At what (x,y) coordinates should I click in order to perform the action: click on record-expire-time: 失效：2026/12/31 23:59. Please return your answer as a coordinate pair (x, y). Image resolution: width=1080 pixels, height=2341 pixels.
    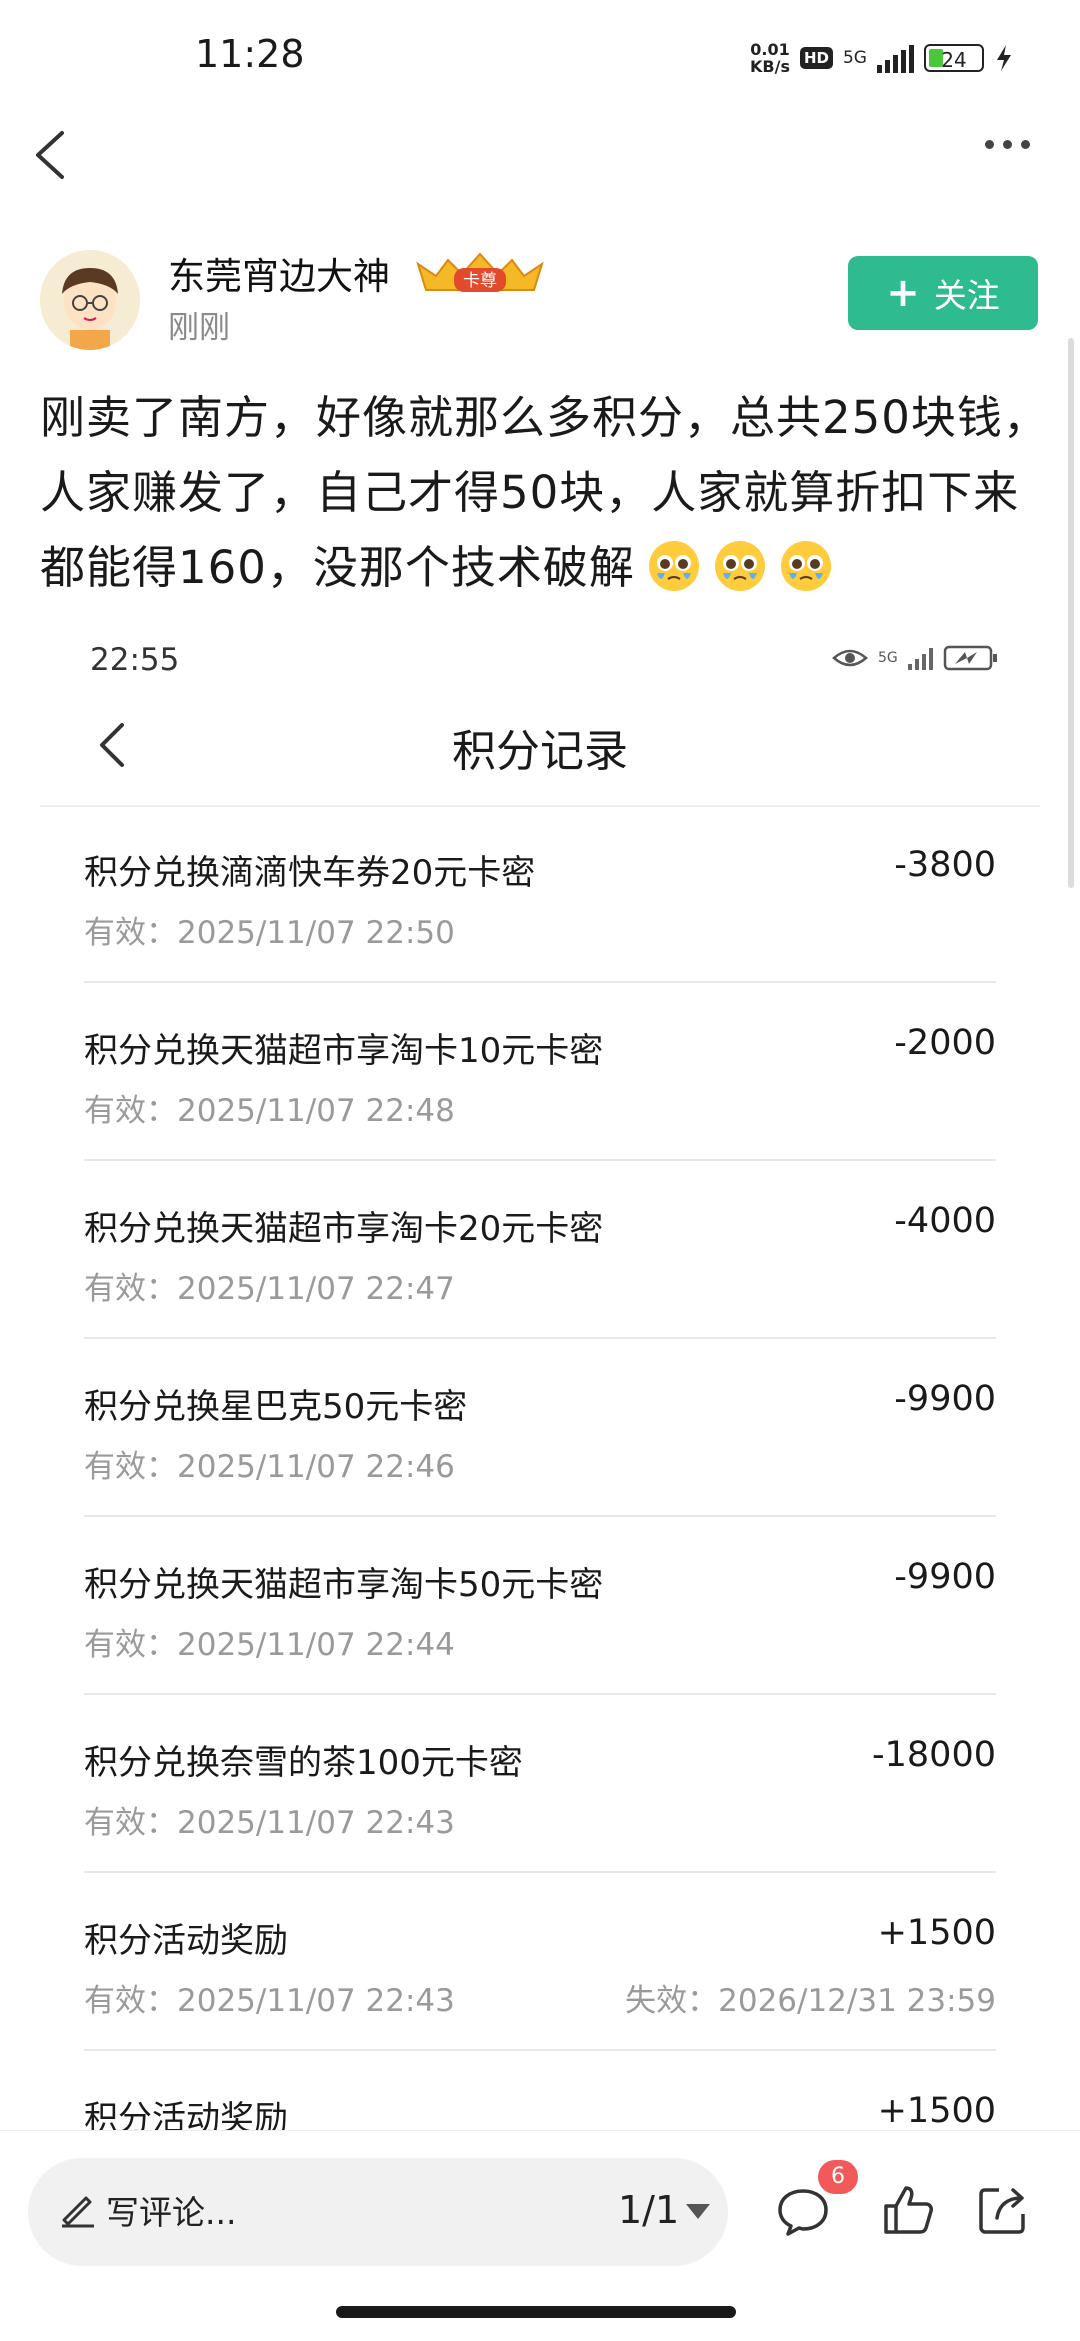
    Looking at the image, I should click on (810, 2001).